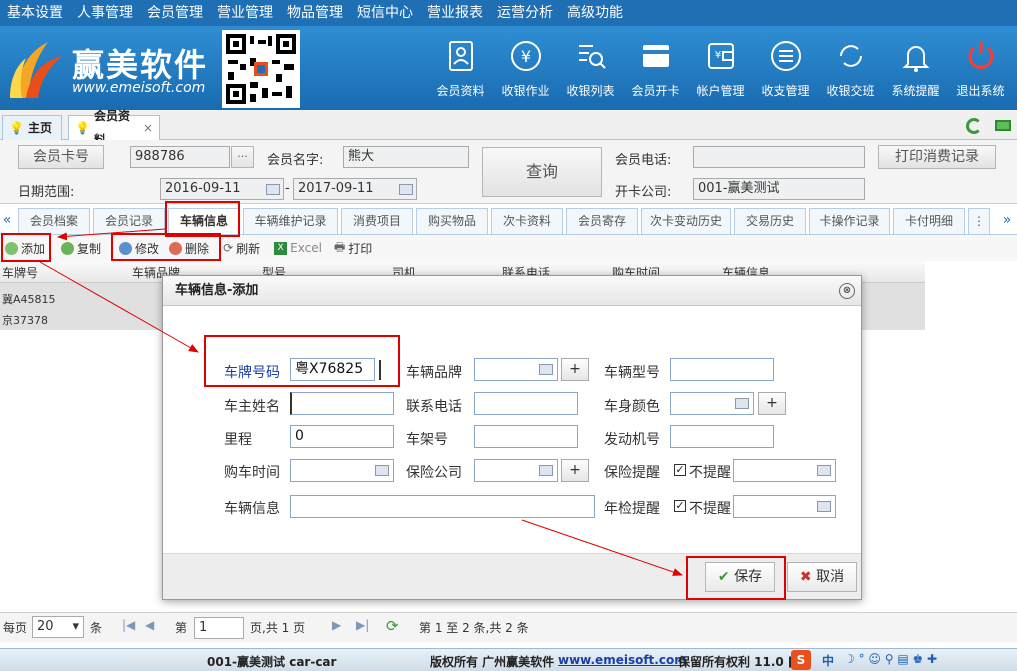  What do you see at coordinates (342, 403) in the screenshot?
I see `owner-input` at bounding box center [342, 403].